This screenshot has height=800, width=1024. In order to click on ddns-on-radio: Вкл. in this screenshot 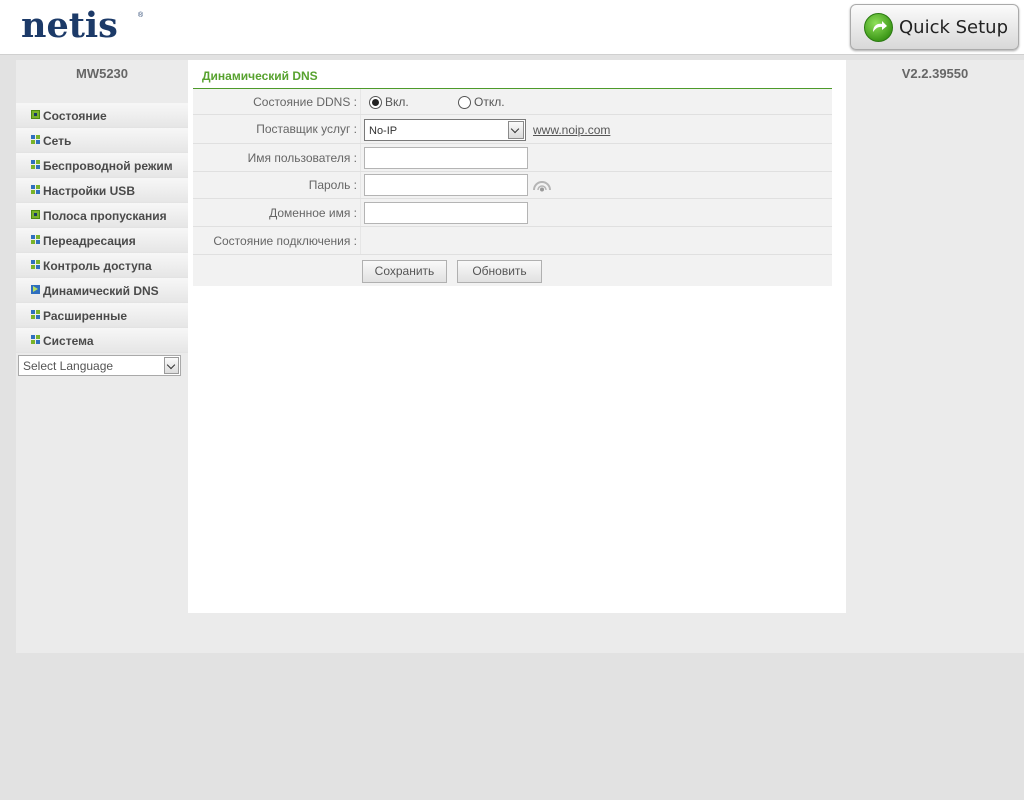, I will do `click(389, 102)`.